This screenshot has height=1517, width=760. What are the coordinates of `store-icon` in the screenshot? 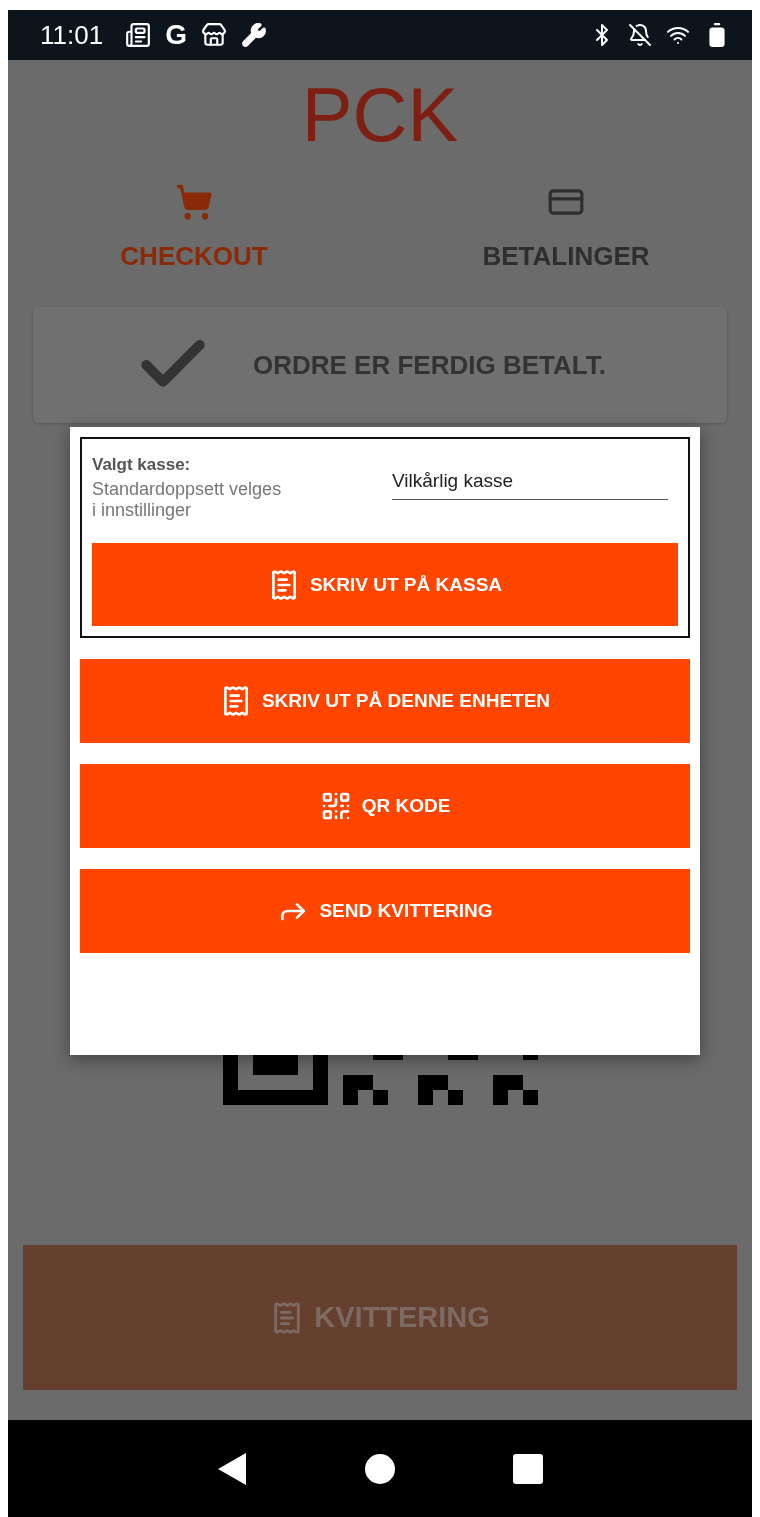 It's located at (213, 35).